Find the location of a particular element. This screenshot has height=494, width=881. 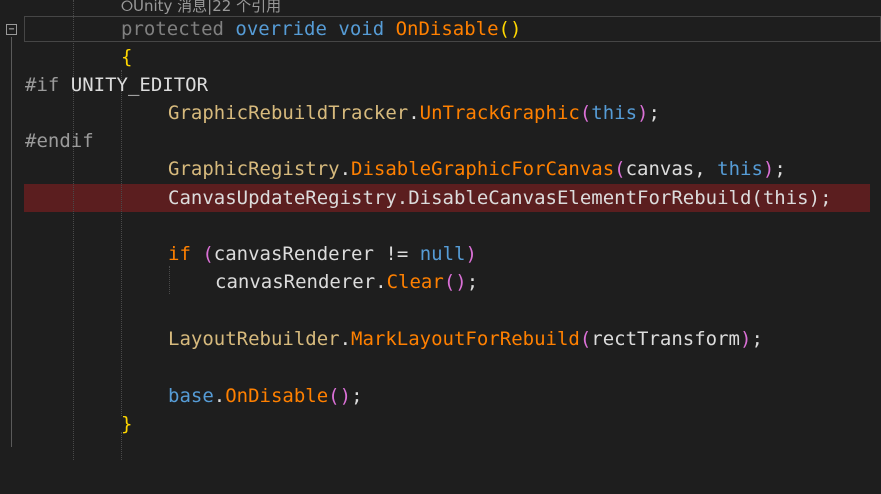

token-class: GraphicRebuildTracker is located at coordinates (288, 113).